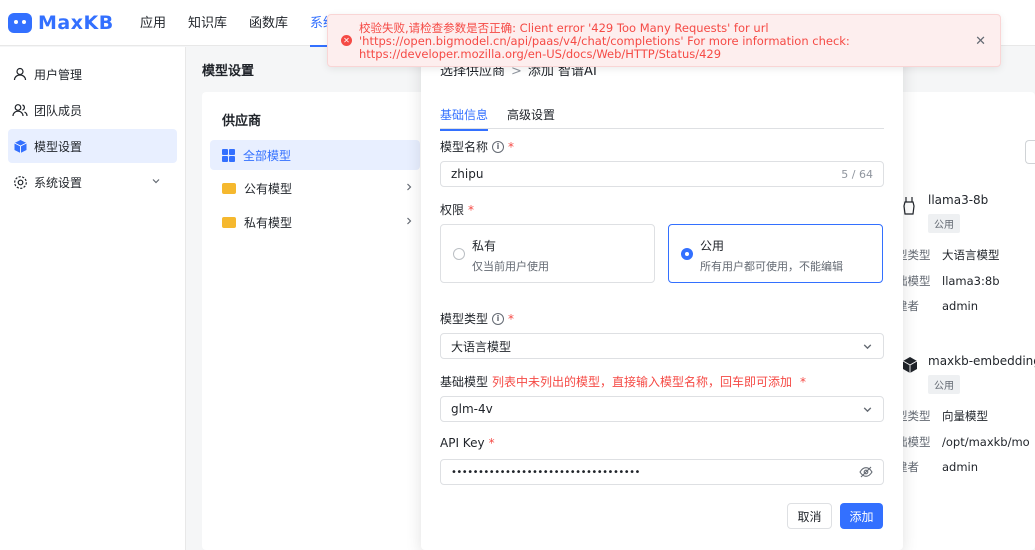 Image resolution: width=1035 pixels, height=550 pixels. I want to click on model-type-select: 大语言模型, so click(662, 346).